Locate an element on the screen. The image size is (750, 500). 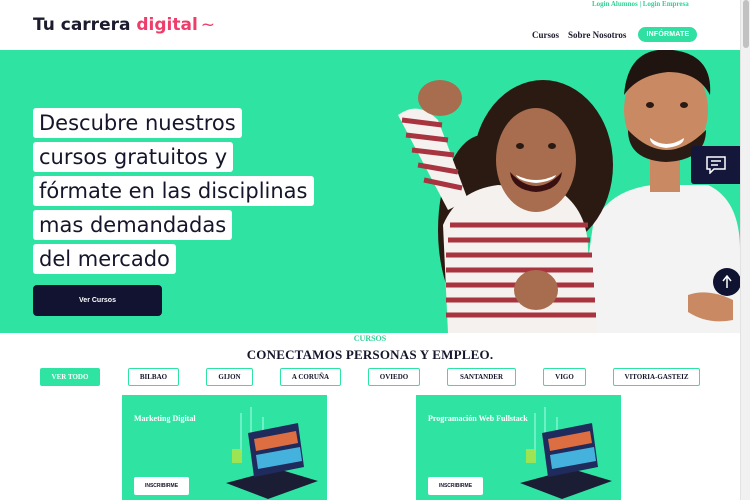
hero-line-5: del mercado is located at coordinates (173, 259).